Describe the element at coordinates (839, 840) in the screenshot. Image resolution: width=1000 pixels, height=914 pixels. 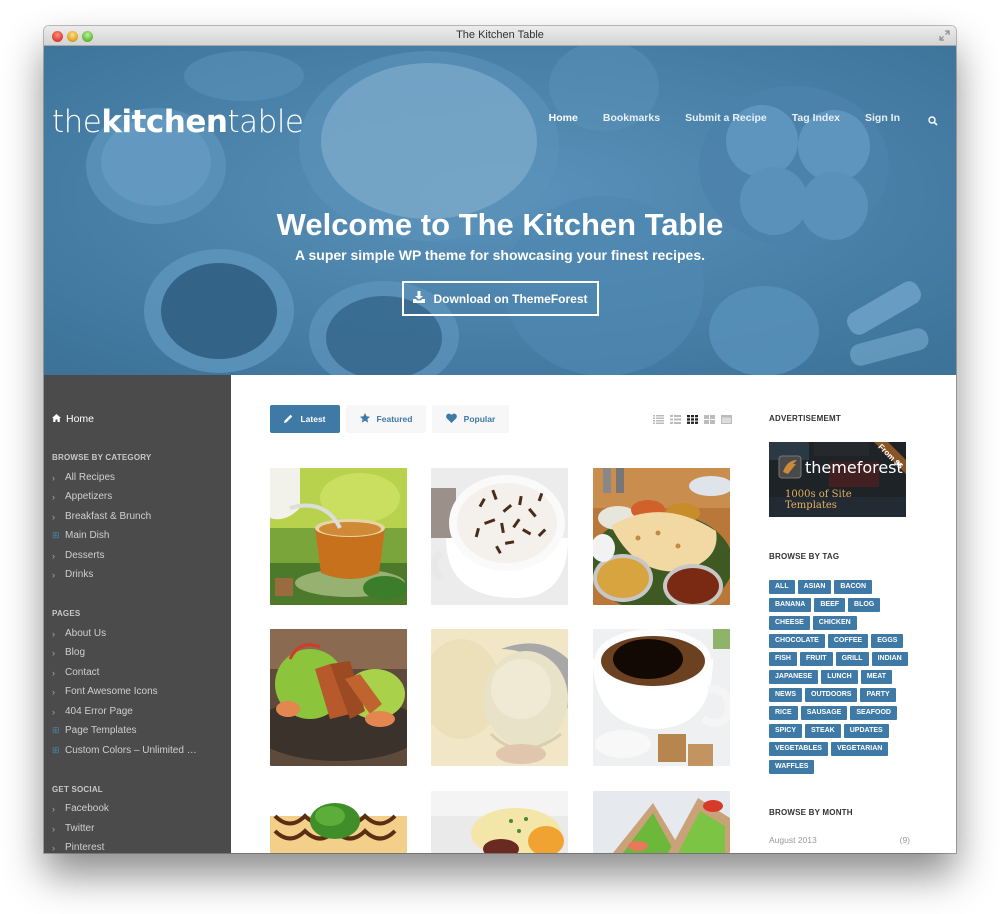
I see `month-archive-item: August 2013 (9)` at that location.